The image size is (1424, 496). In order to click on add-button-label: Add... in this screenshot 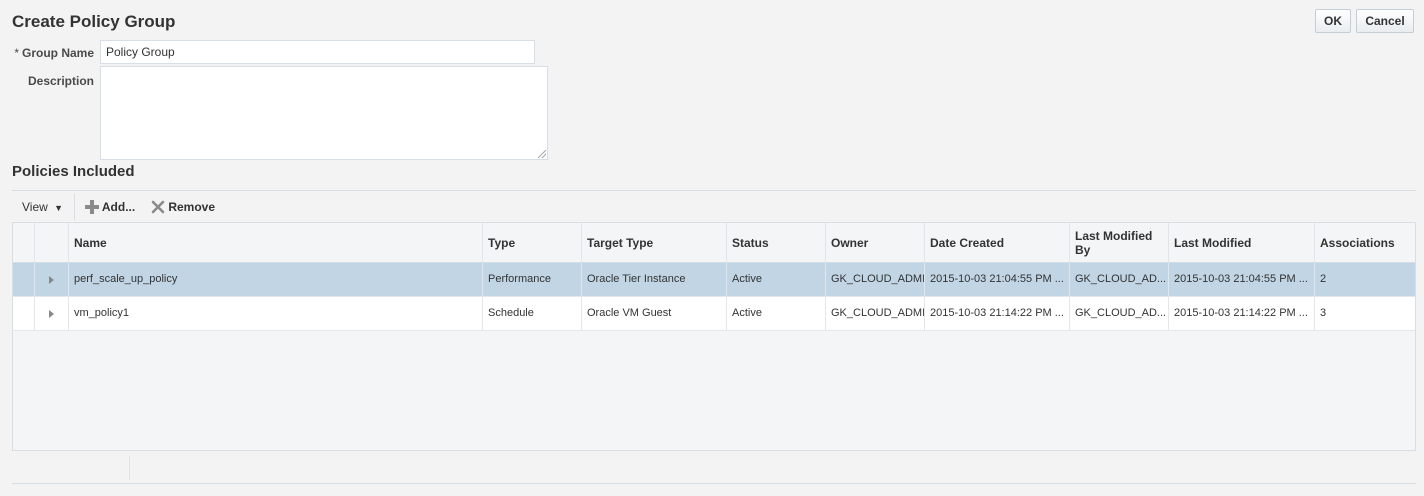, I will do `click(118, 207)`.